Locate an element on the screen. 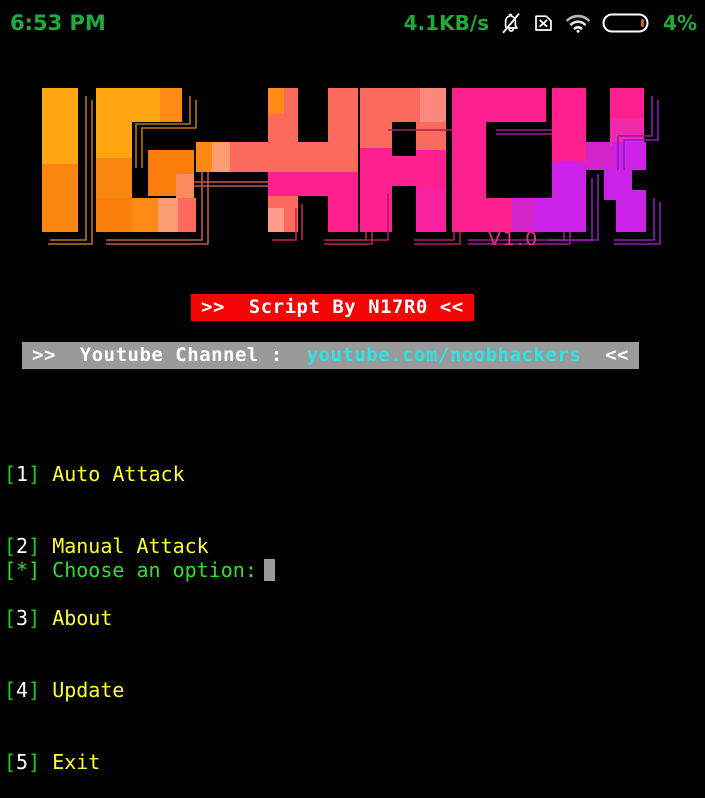 The width and height of the screenshot is (705, 798). youtube-banner-suffix: << is located at coordinates (605, 355).